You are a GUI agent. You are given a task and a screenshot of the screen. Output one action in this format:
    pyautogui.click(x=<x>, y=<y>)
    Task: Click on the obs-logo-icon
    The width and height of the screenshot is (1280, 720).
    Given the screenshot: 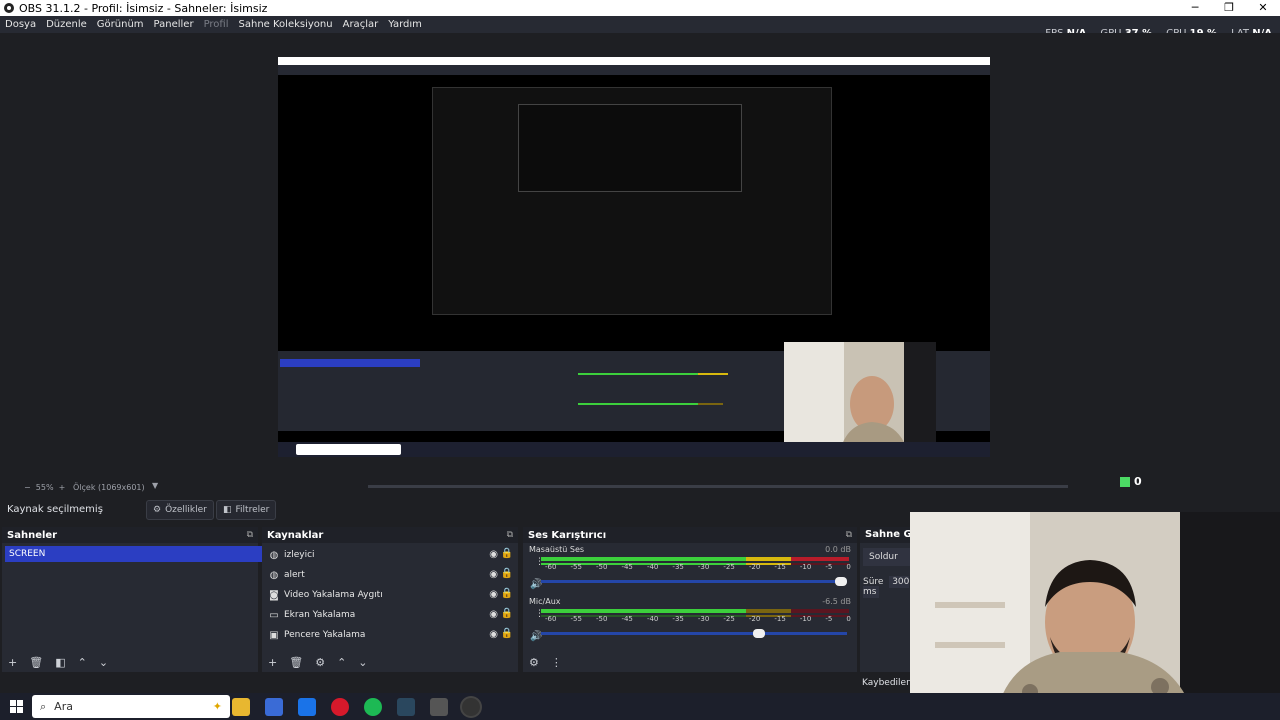 What is the action you would take?
    pyautogui.click(x=9, y=8)
    